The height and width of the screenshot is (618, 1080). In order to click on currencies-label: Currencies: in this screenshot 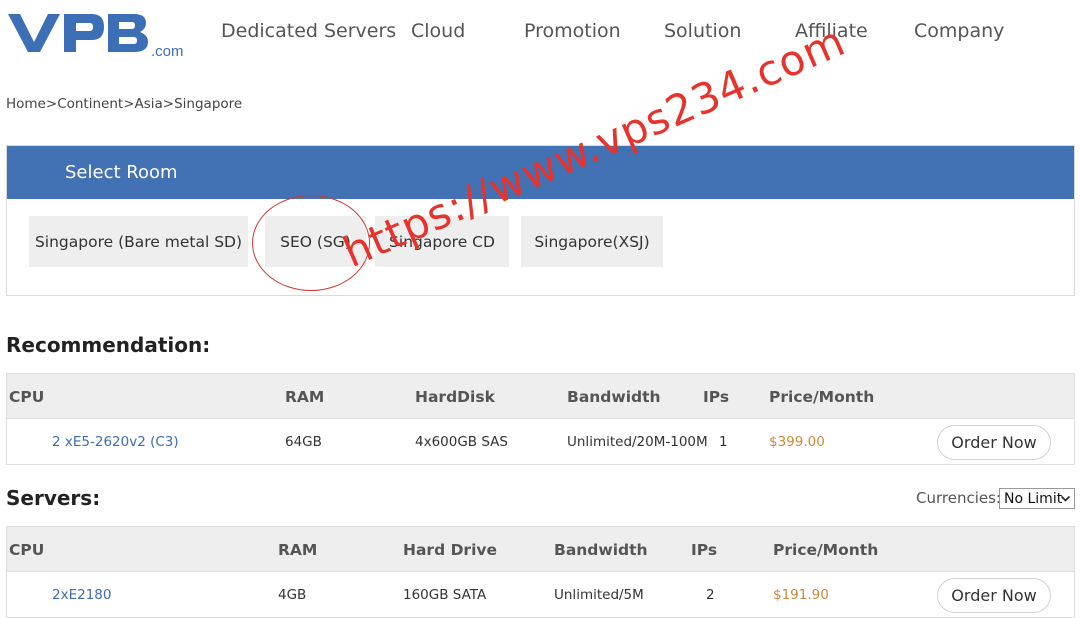, I will do `click(958, 498)`.